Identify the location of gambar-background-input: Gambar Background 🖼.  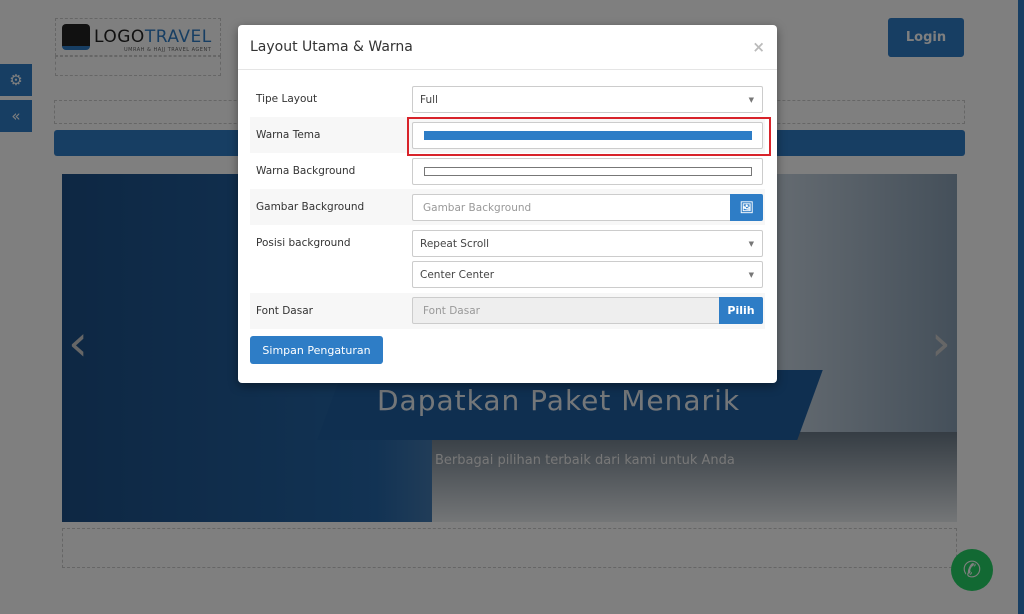
(587, 207).